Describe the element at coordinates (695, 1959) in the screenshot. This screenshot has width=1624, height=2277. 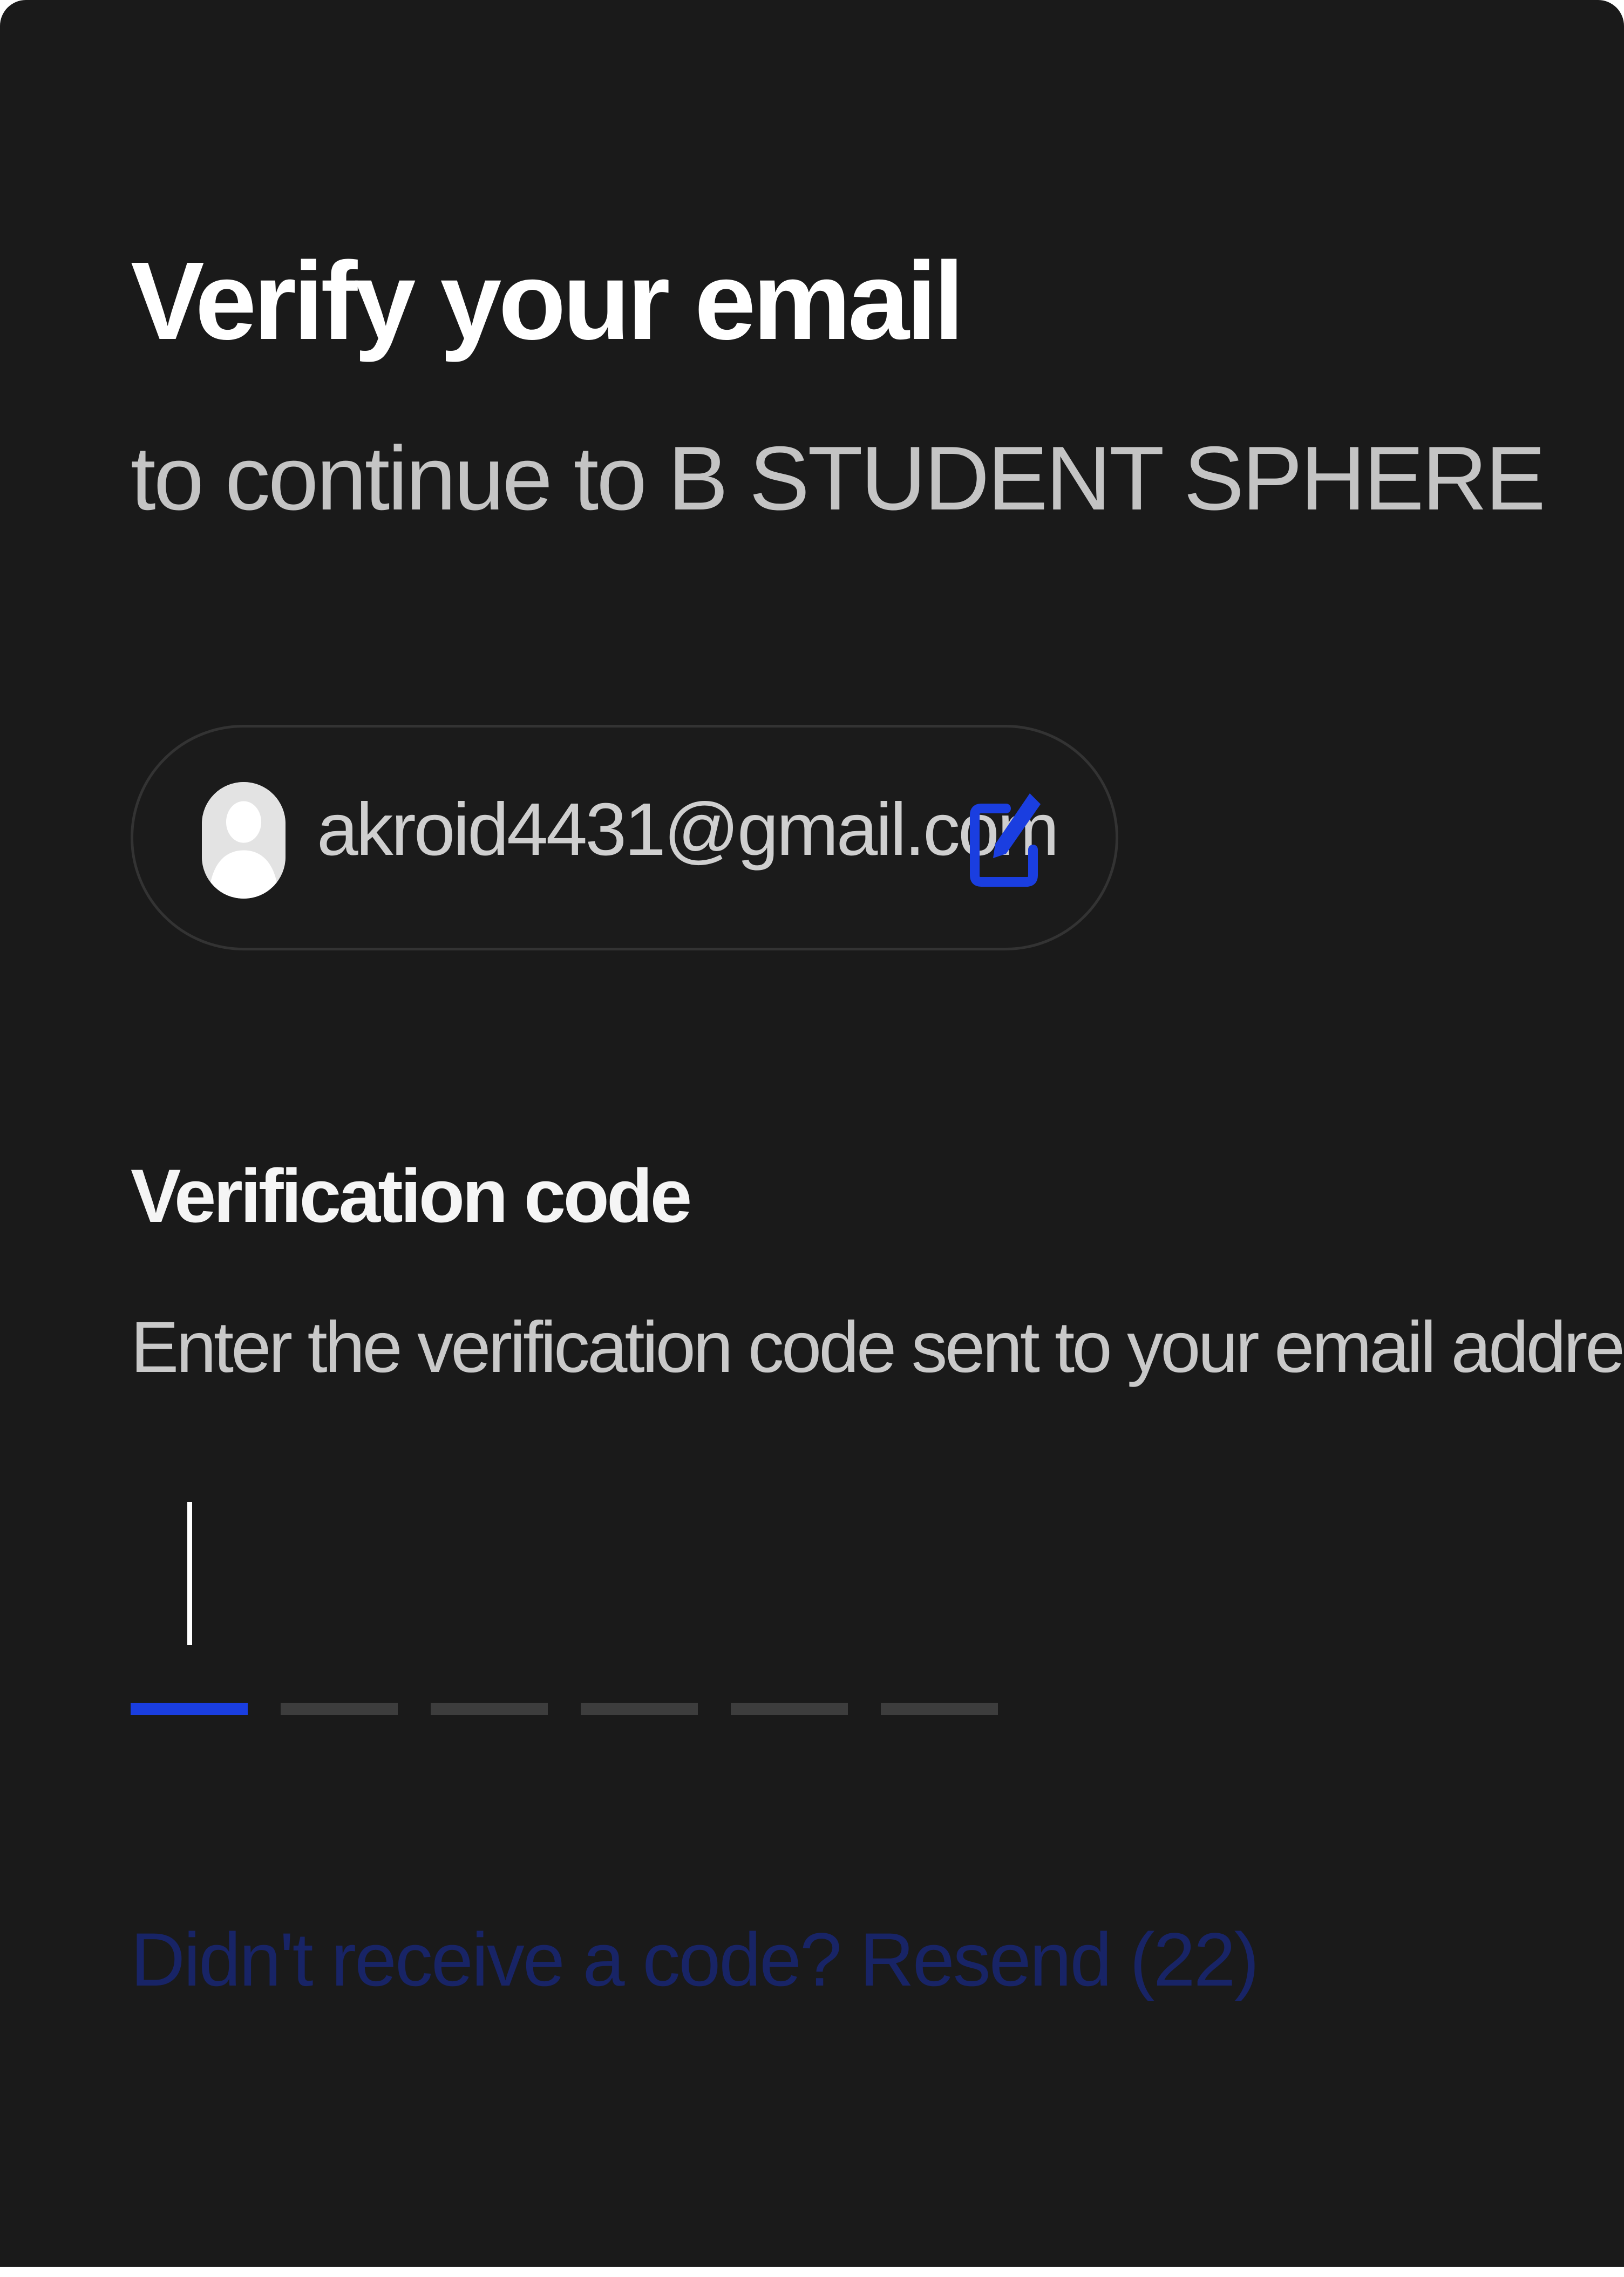
I see `resend-code-link: Didn't receive a code? Resend (22)` at that location.